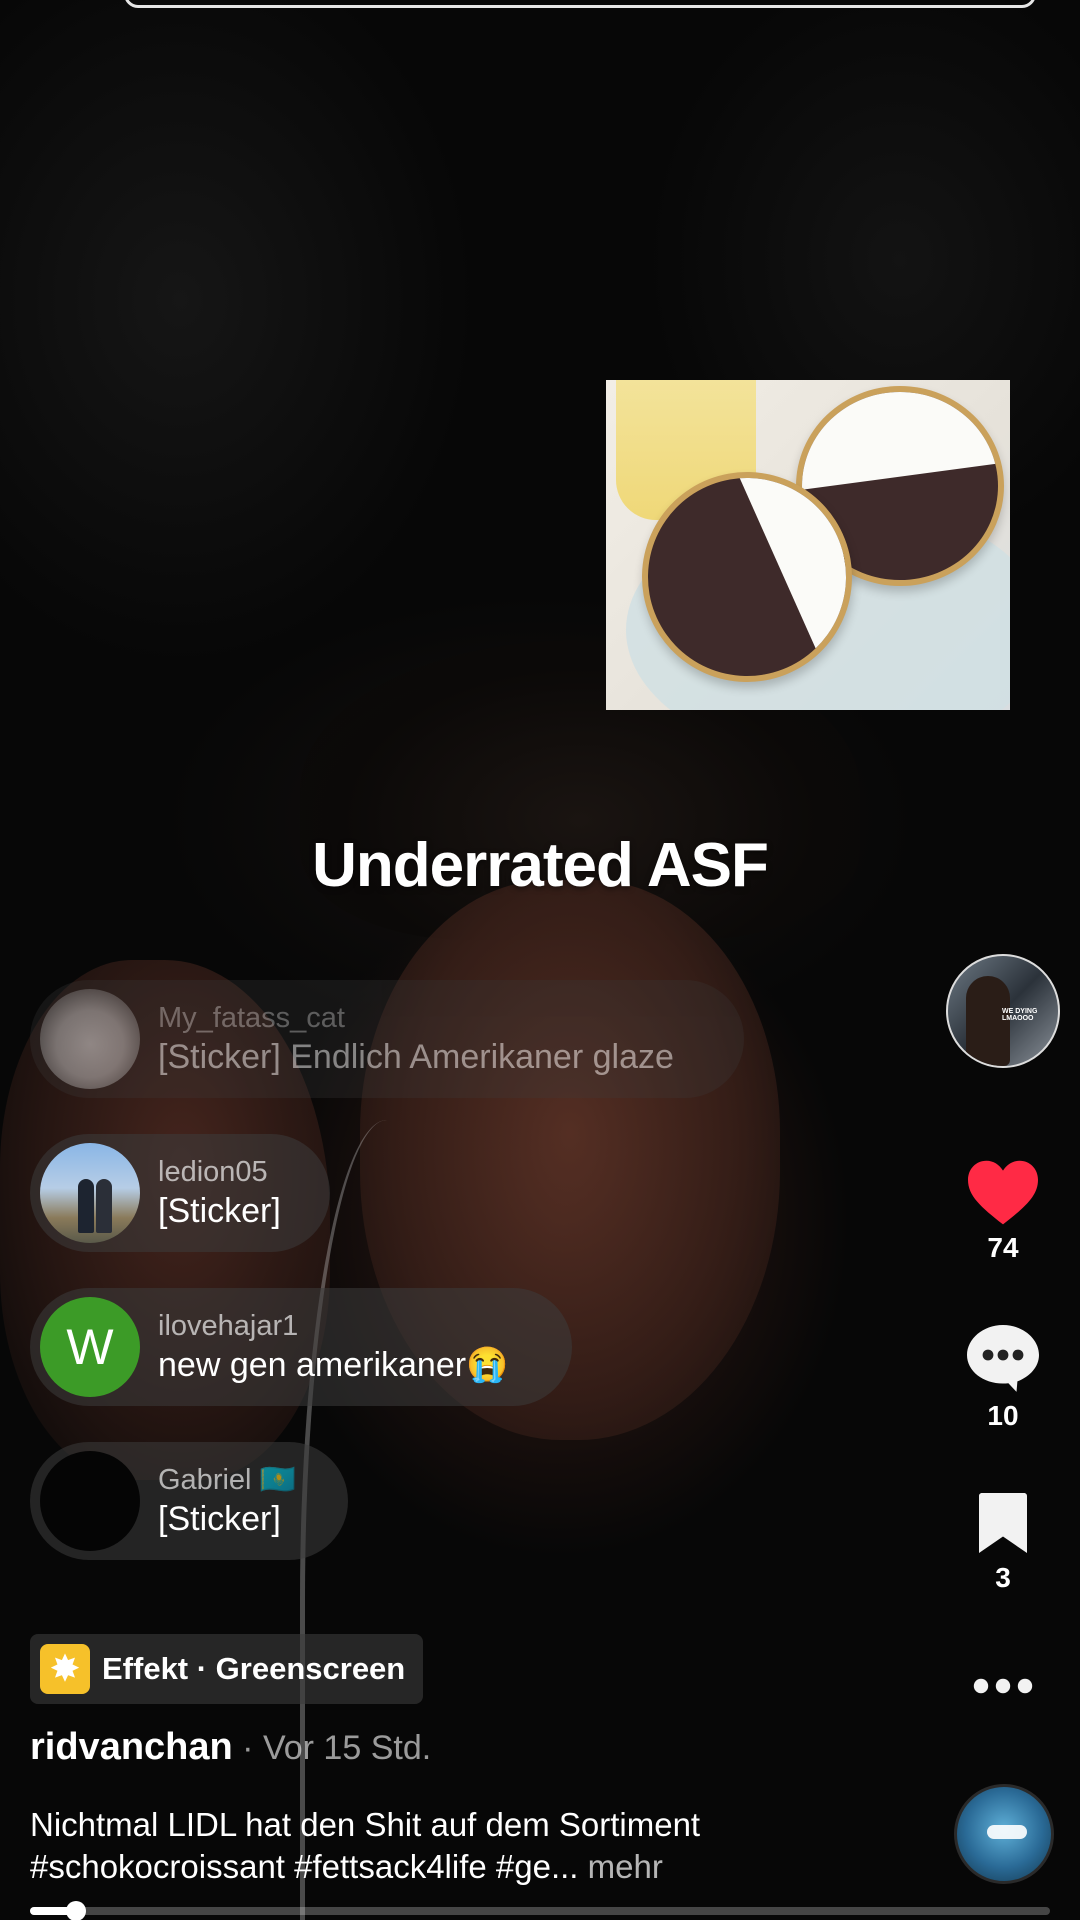 The image size is (1080, 1920). I want to click on effect-chip: ✸ Effekt · Greenscreen, so click(227, 1669).